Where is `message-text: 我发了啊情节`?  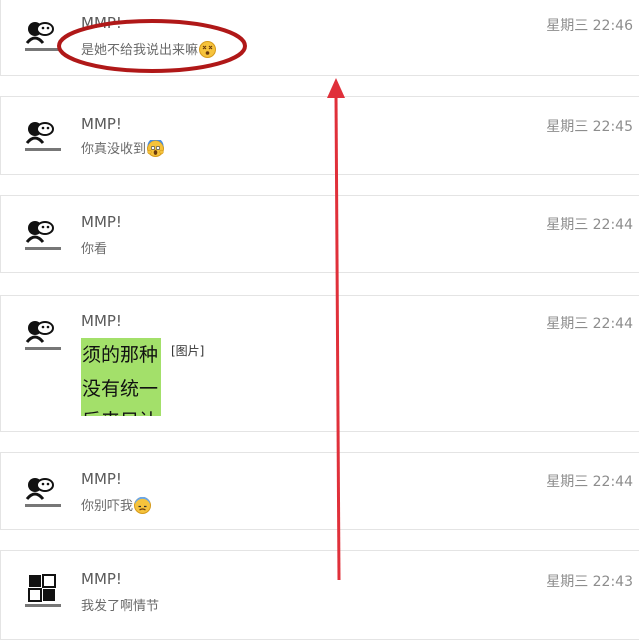 message-text: 我发了啊情节 is located at coordinates (120, 606).